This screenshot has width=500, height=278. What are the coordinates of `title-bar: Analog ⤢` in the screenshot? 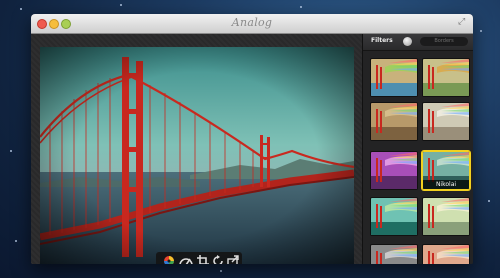 It's located at (252, 24).